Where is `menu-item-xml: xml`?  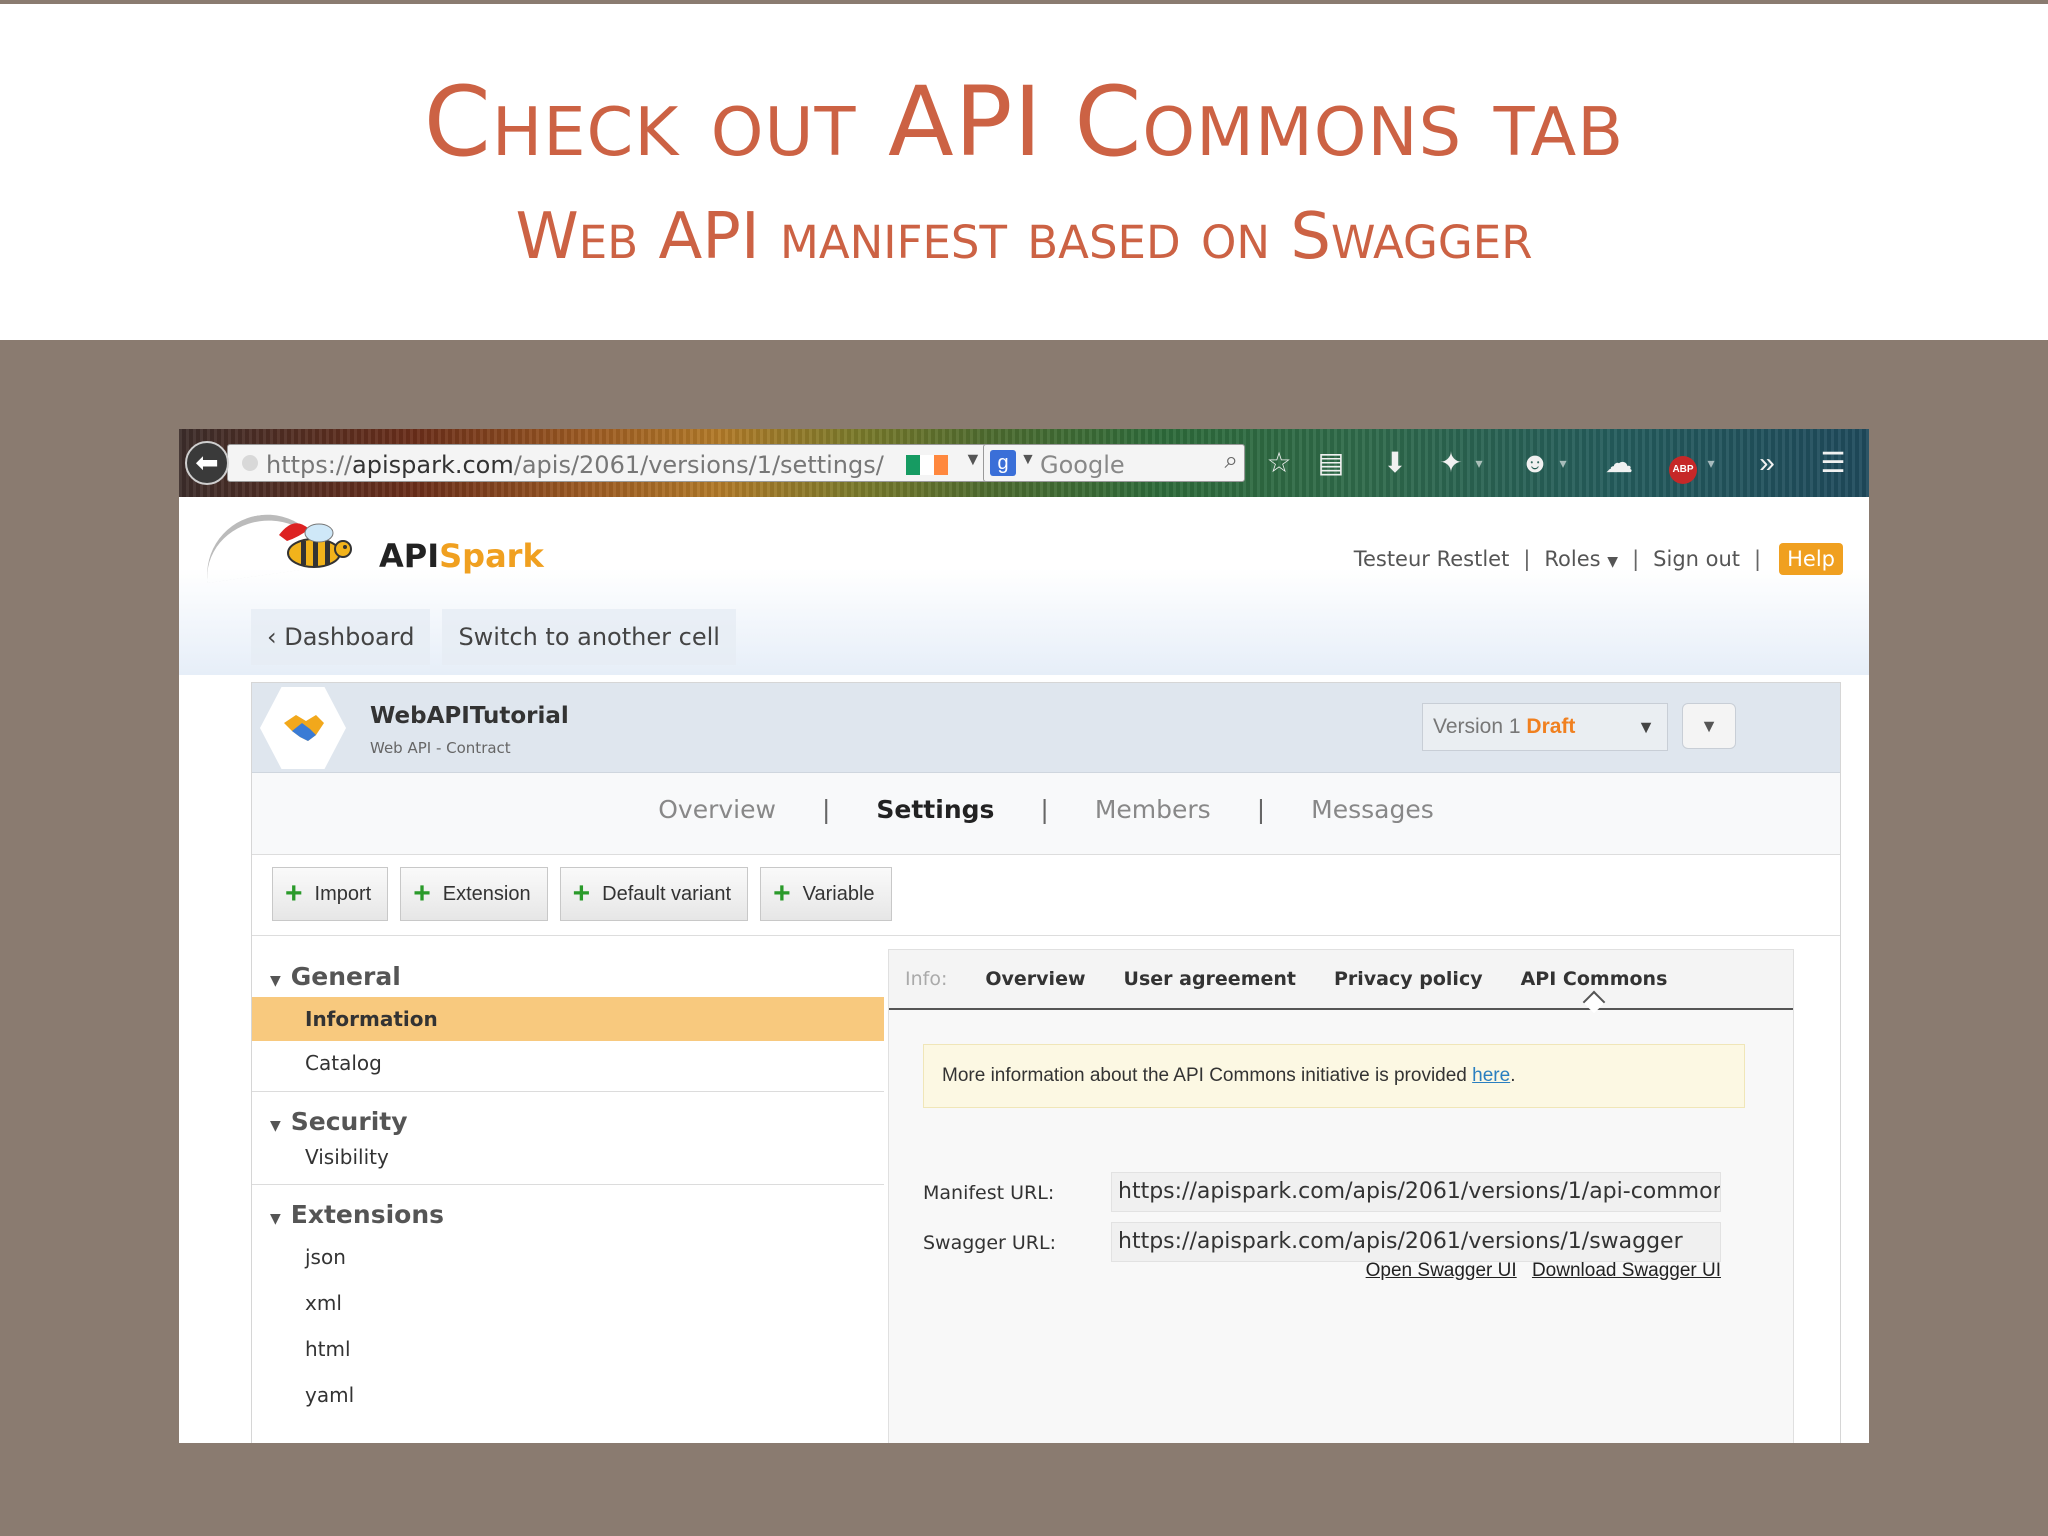 menu-item-xml: xml is located at coordinates (568, 1304).